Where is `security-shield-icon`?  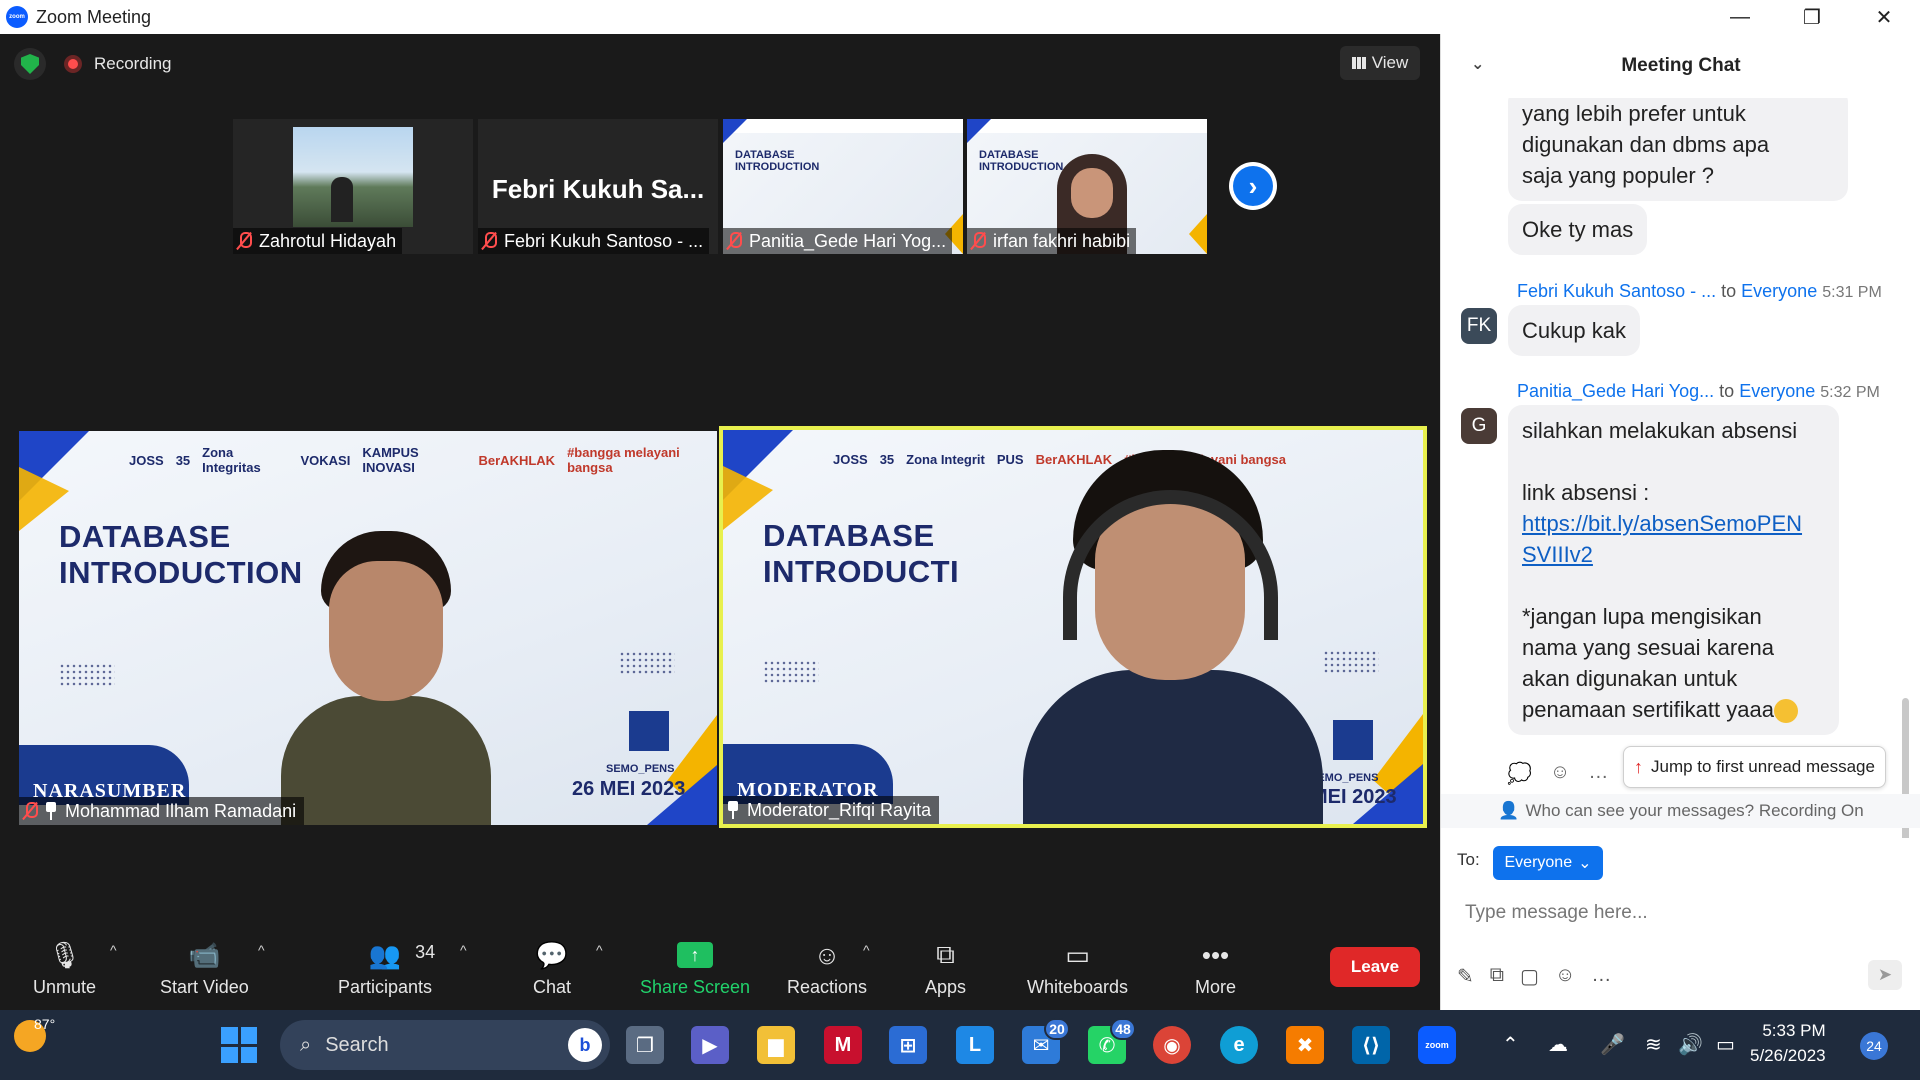 security-shield-icon is located at coordinates (30, 64).